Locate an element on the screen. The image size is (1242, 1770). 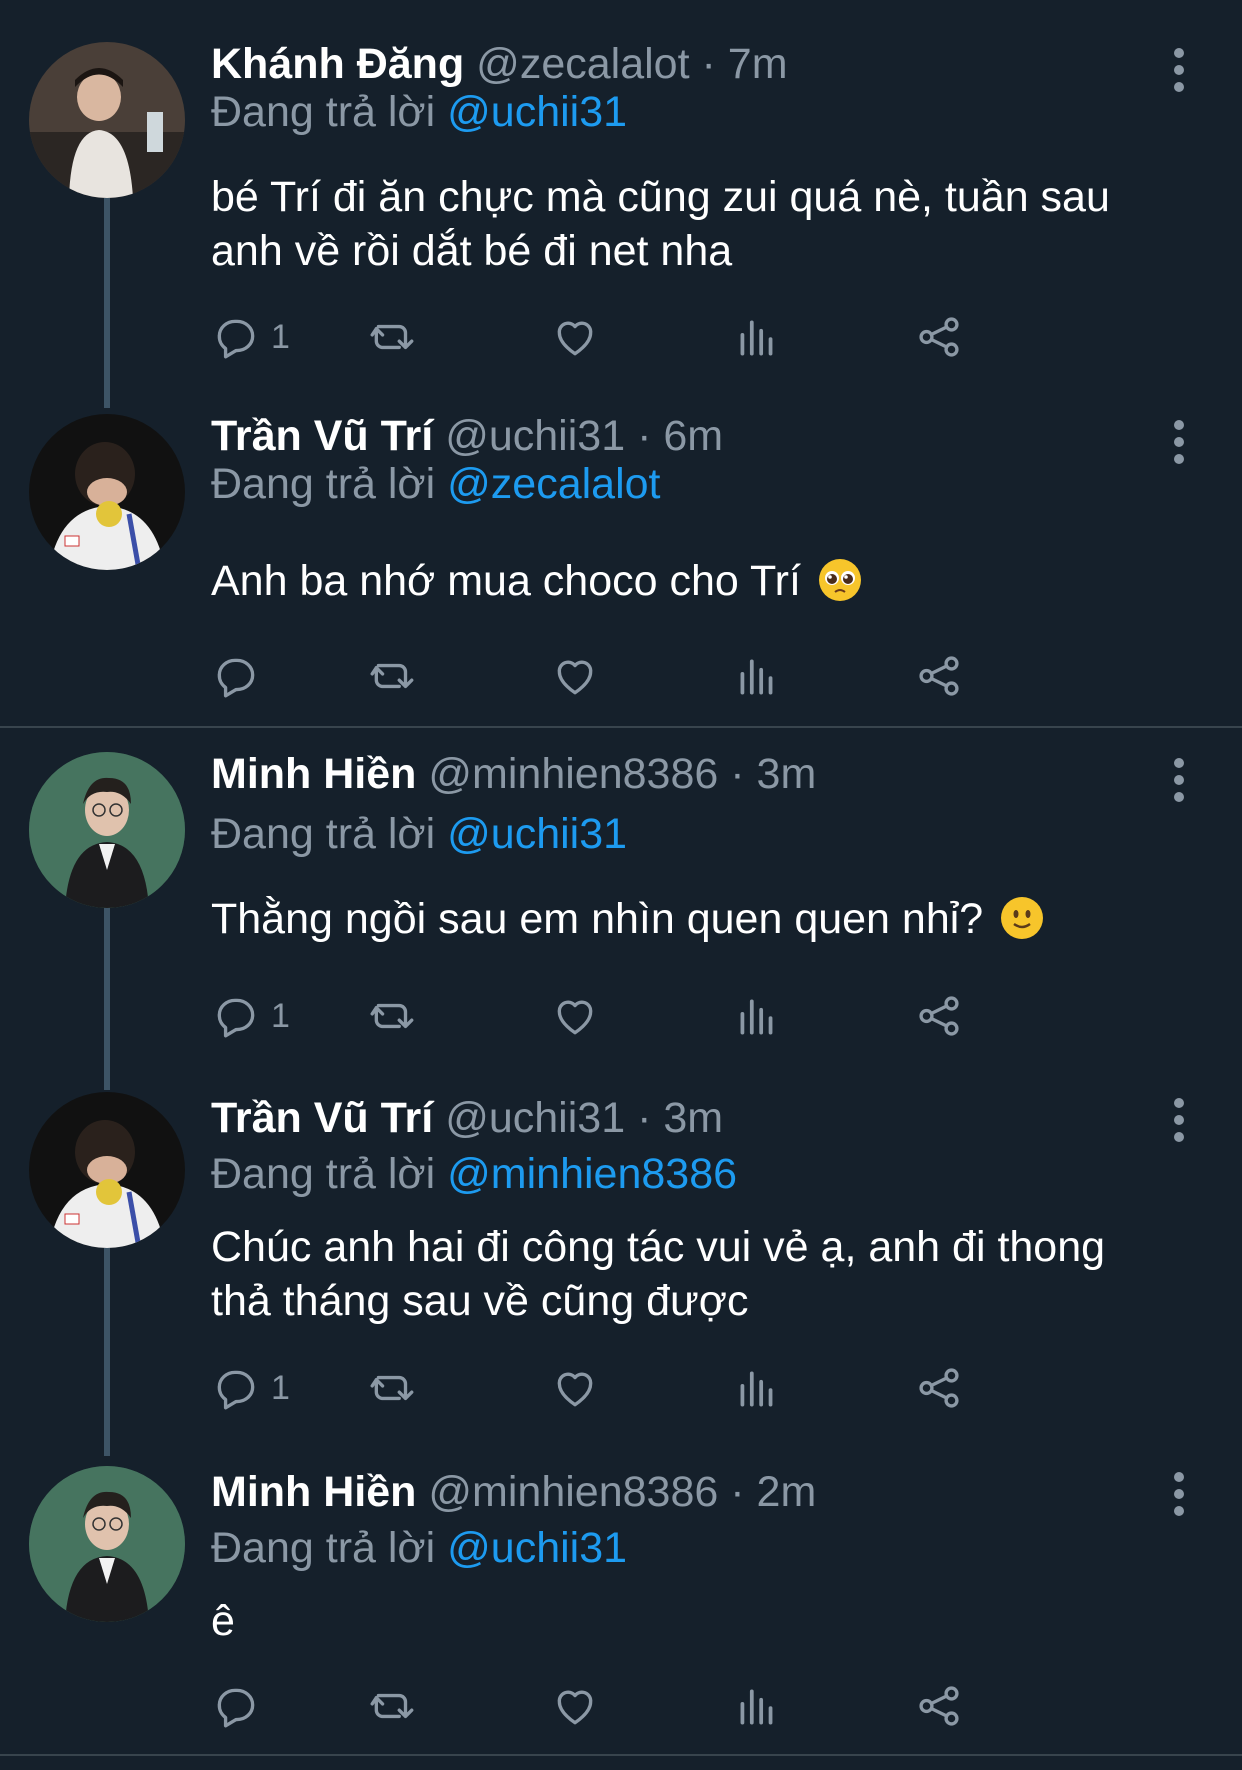
replying-to: Đang trả lời @minhien8386 is located at coordinates (474, 1174).